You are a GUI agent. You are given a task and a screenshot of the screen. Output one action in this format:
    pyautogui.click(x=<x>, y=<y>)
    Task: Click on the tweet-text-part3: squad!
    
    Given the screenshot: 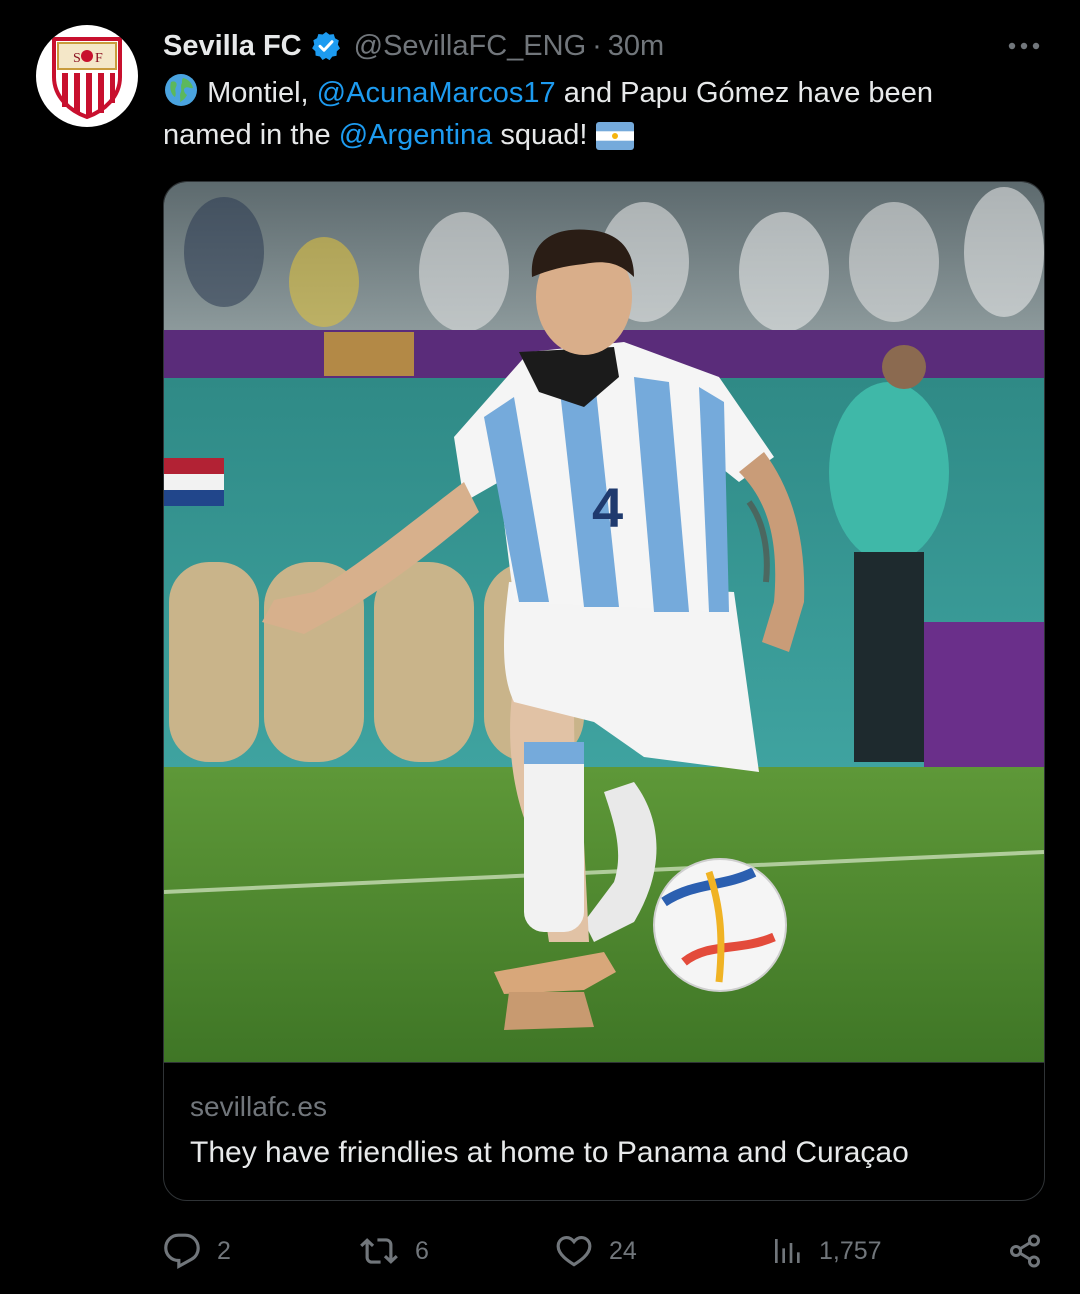 What is the action you would take?
    pyautogui.click(x=544, y=135)
    